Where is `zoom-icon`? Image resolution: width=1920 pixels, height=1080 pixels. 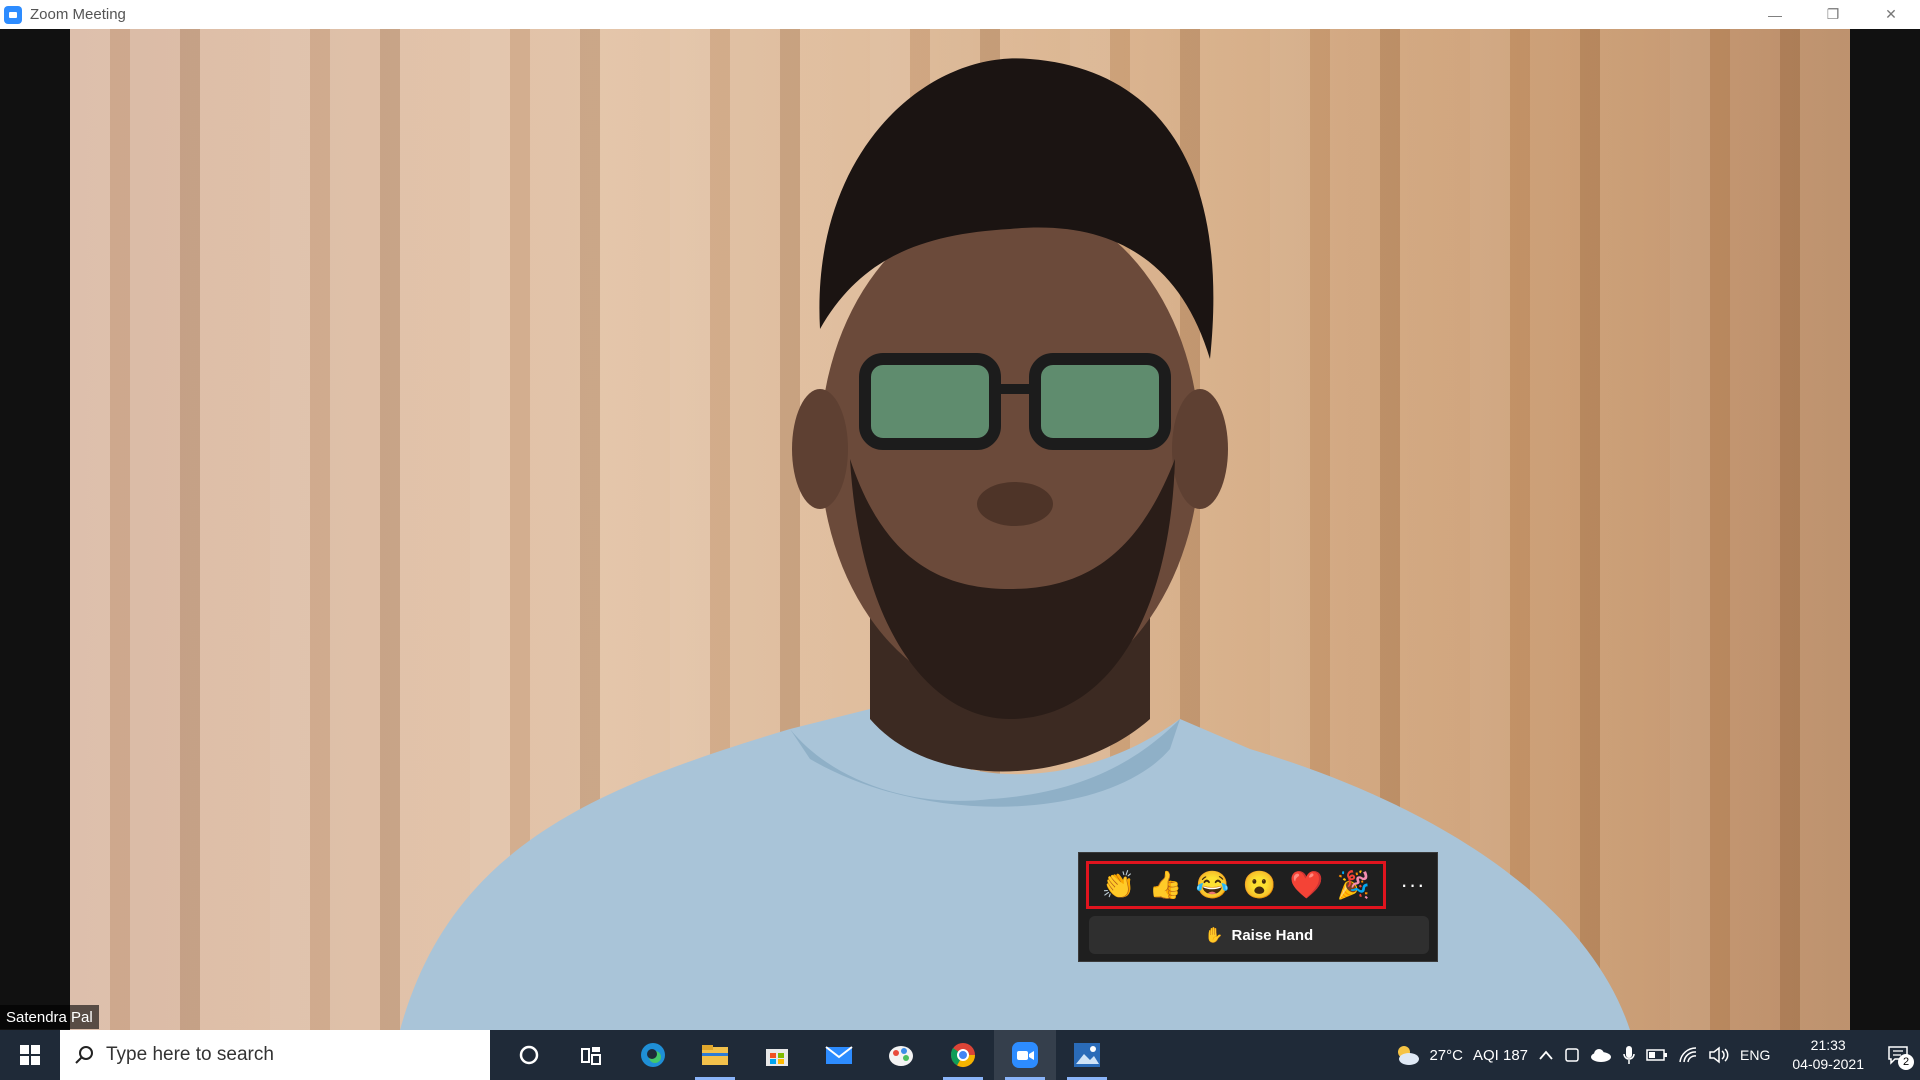 zoom-icon is located at coordinates (1025, 1055).